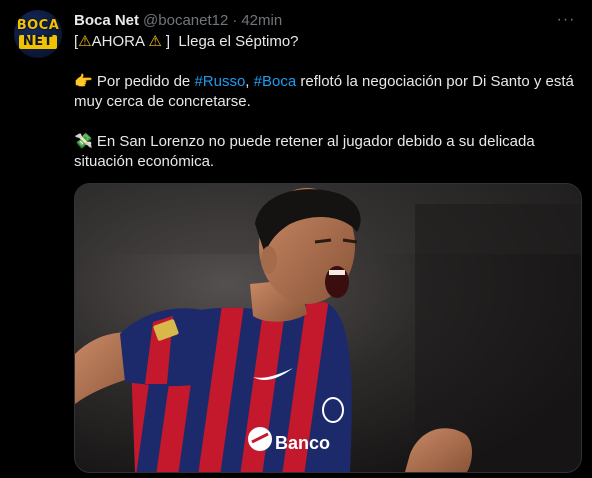  What do you see at coordinates (38, 25) in the screenshot?
I see `avatar-logo-line1: BOCA` at bounding box center [38, 25].